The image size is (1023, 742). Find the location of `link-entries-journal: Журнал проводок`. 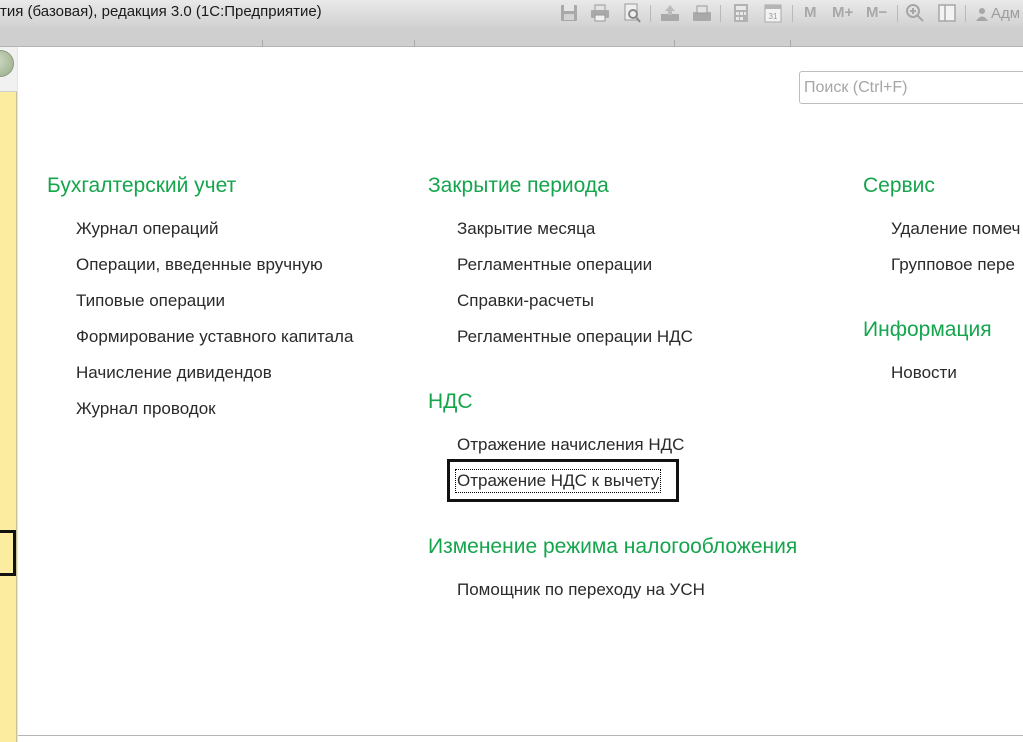

link-entries-journal: Журнал проводок is located at coordinates (146, 409).